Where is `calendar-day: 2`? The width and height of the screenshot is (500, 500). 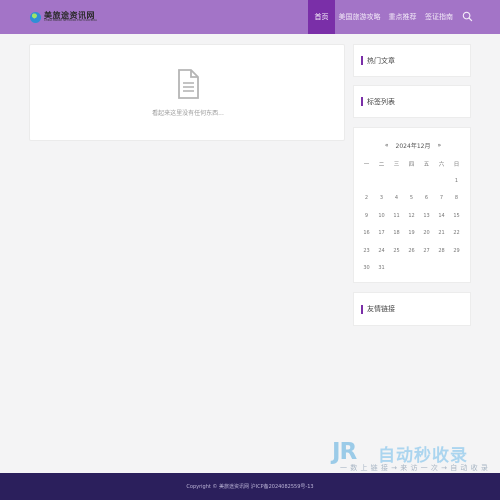
calendar-day: 2 is located at coordinates (366, 198).